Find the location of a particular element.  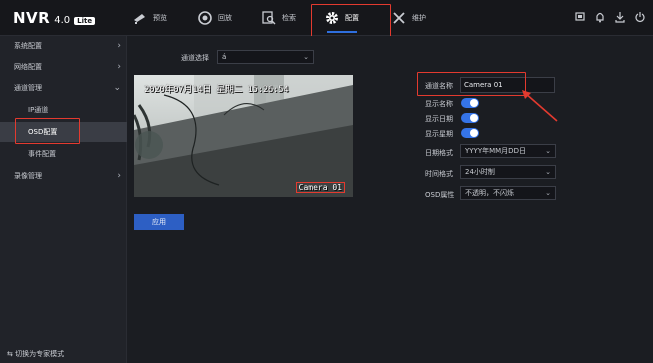

sidebar-item-event-config: 事件配置 is located at coordinates (63, 154).